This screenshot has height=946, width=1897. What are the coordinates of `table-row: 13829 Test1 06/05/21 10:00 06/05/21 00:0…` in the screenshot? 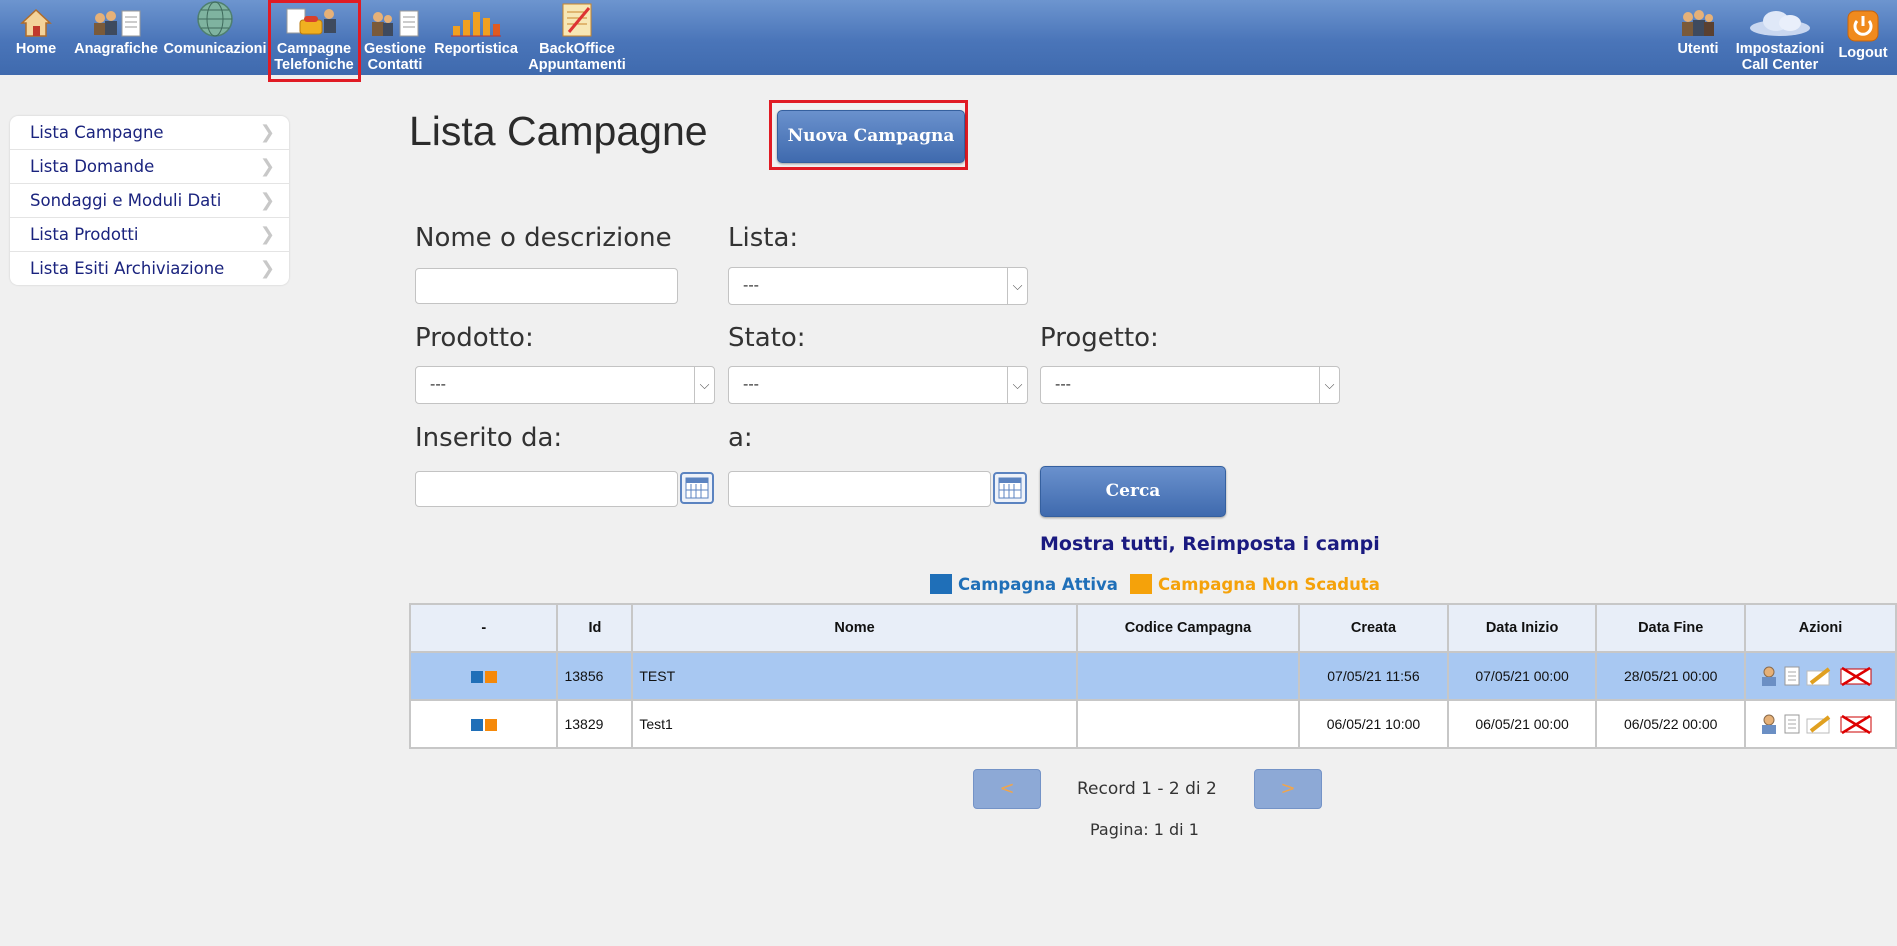 It's located at (1152, 724).